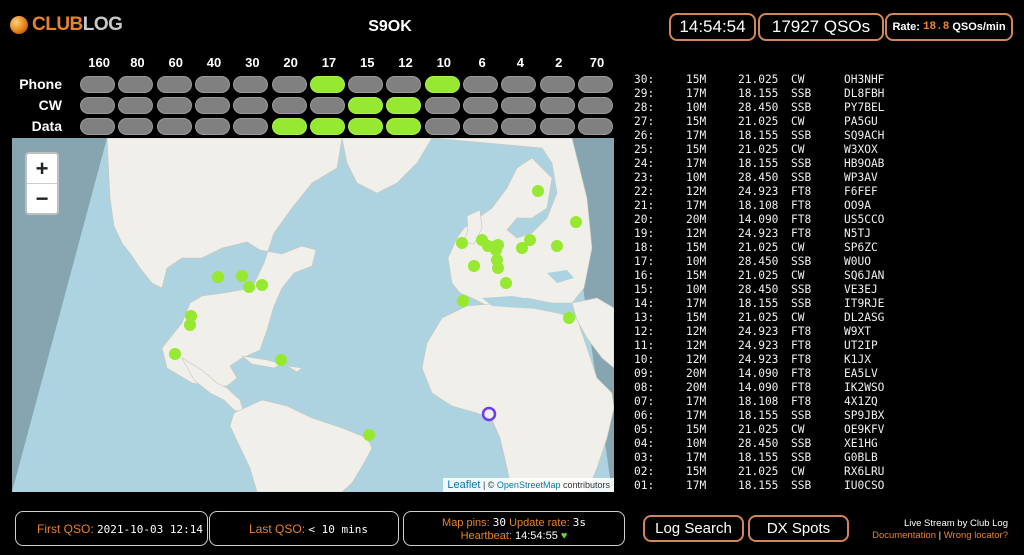 This screenshot has height=555, width=1024. I want to click on qso-n: 02:, so click(644, 471).